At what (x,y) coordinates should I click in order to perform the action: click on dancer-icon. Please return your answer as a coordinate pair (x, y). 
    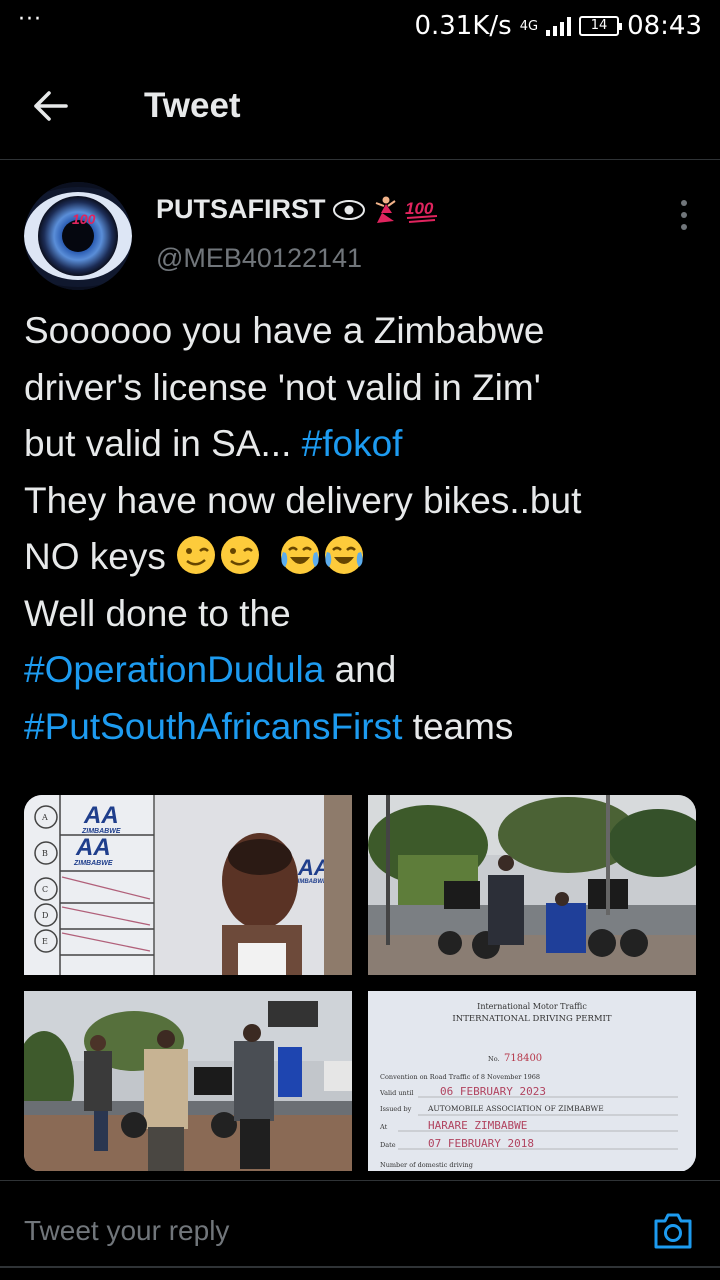
    Looking at the image, I should click on (385, 209).